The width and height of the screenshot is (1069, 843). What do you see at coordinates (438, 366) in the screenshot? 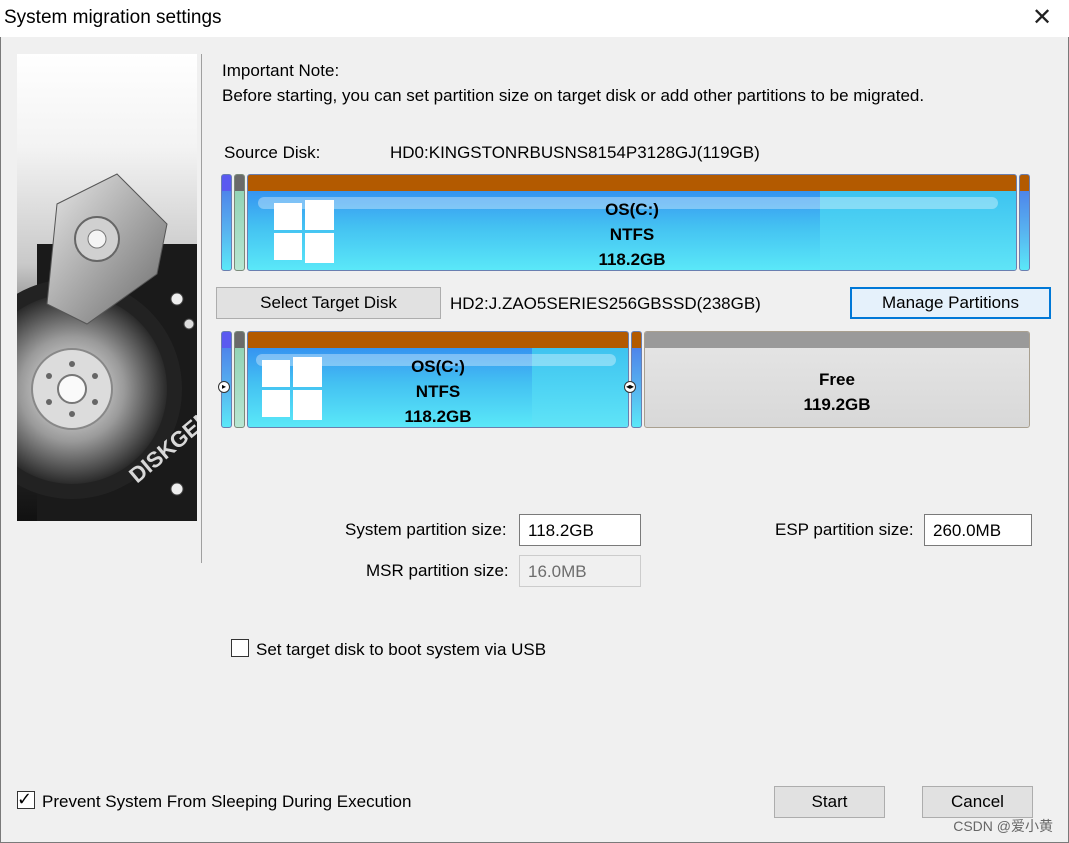
I see `target-partition-name: OS(C:)` at bounding box center [438, 366].